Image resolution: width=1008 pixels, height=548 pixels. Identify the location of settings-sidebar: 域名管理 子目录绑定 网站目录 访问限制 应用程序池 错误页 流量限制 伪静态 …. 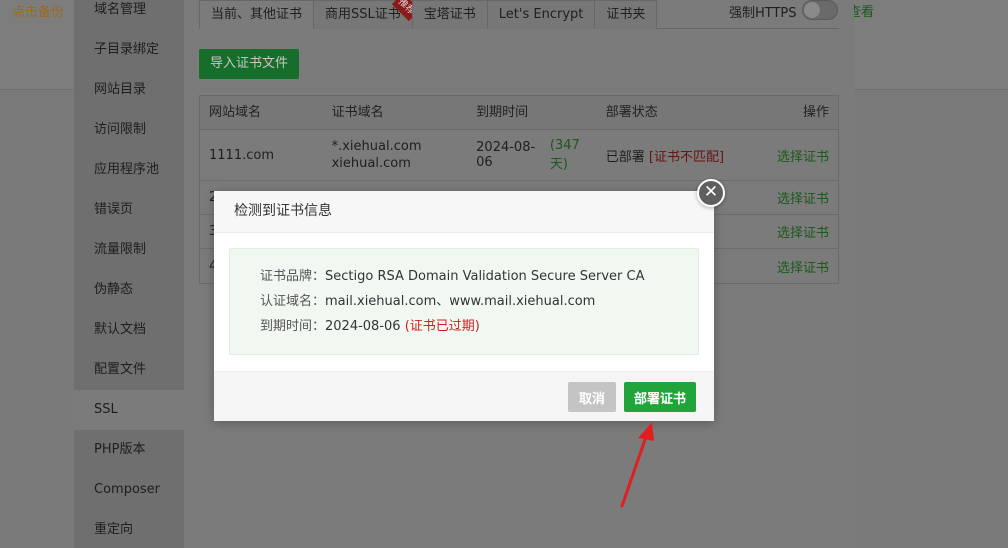
(129, 274).